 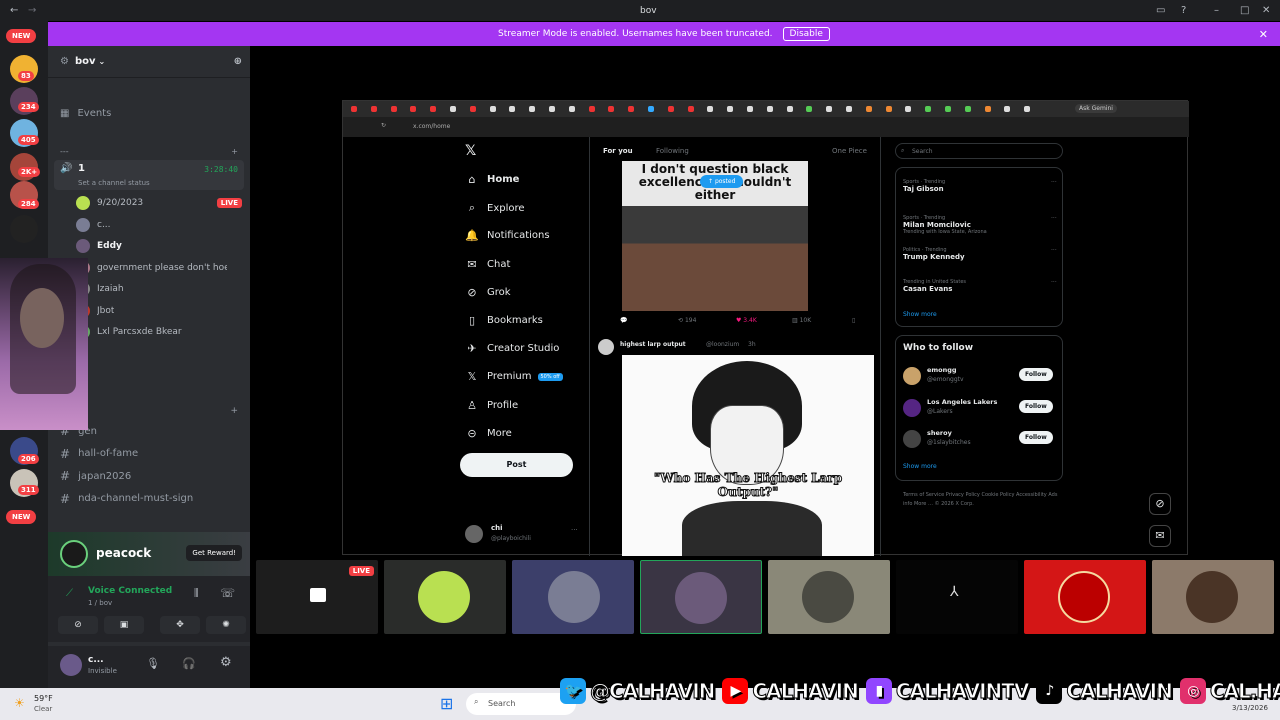 I want to click on repost-count: ⟲ 194, so click(x=687, y=320).